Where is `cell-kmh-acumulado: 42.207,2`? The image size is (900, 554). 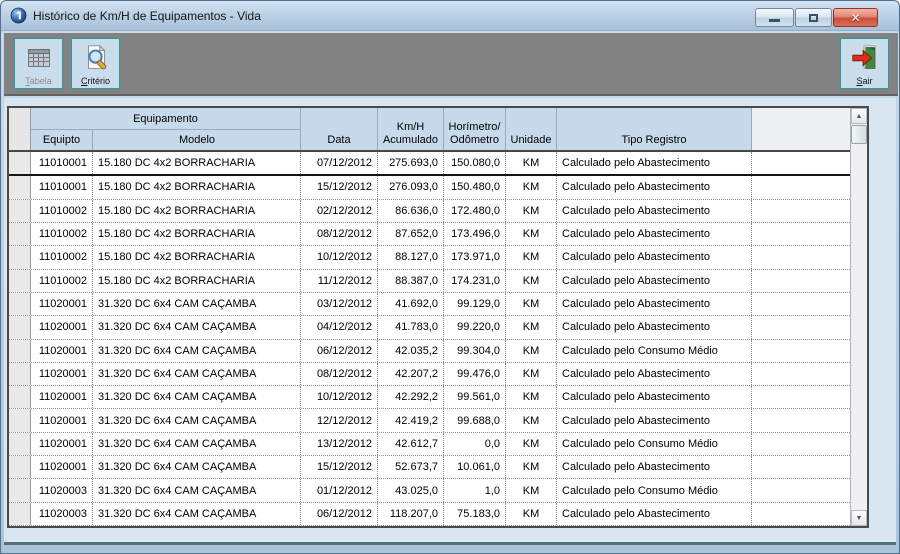
cell-kmh-acumulado: 42.207,2 is located at coordinates (411, 374).